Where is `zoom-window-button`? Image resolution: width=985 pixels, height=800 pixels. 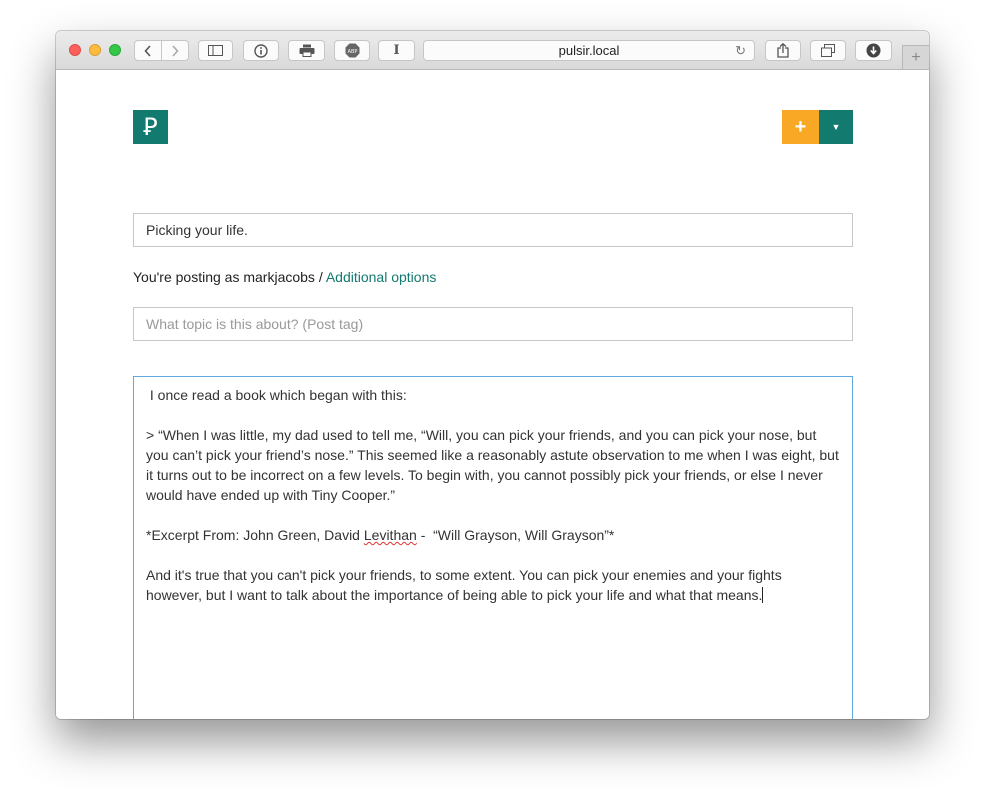
zoom-window-button is located at coordinates (115, 50).